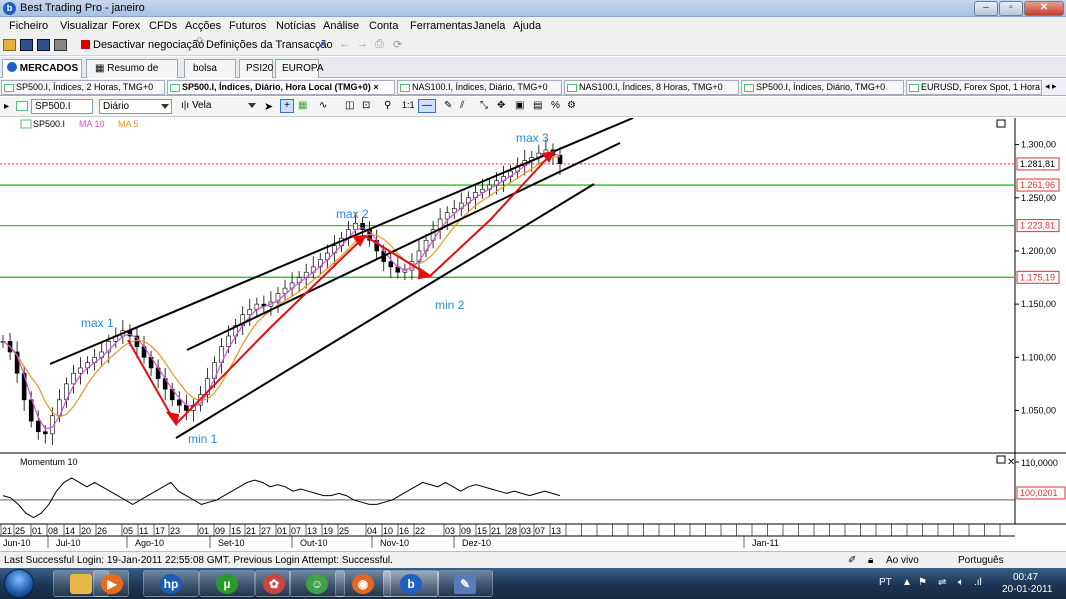 The height and width of the screenshot is (599, 1066). I want to click on close-button: ✕, so click(1044, 8).